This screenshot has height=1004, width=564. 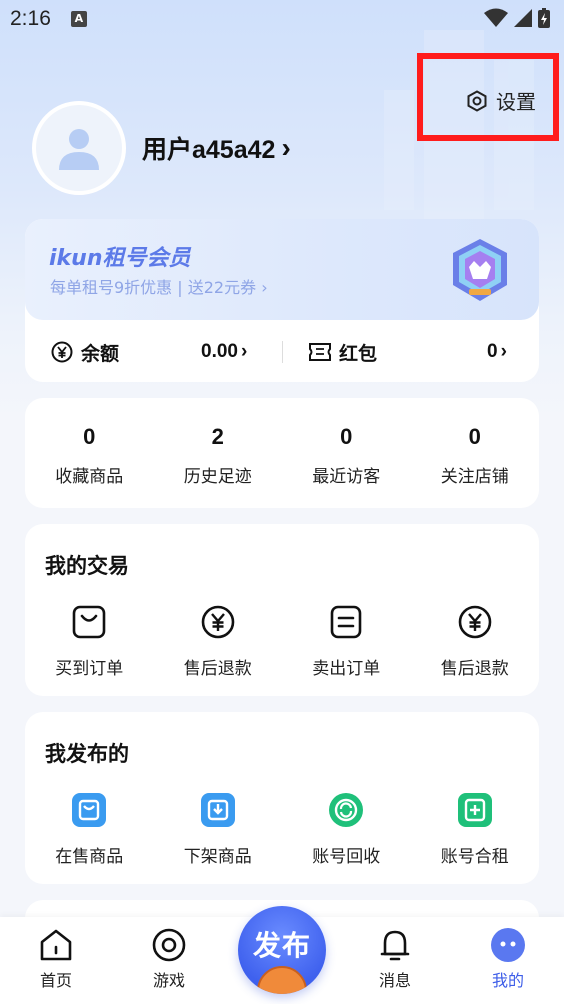 I want to click on avatar, so click(x=79, y=148).